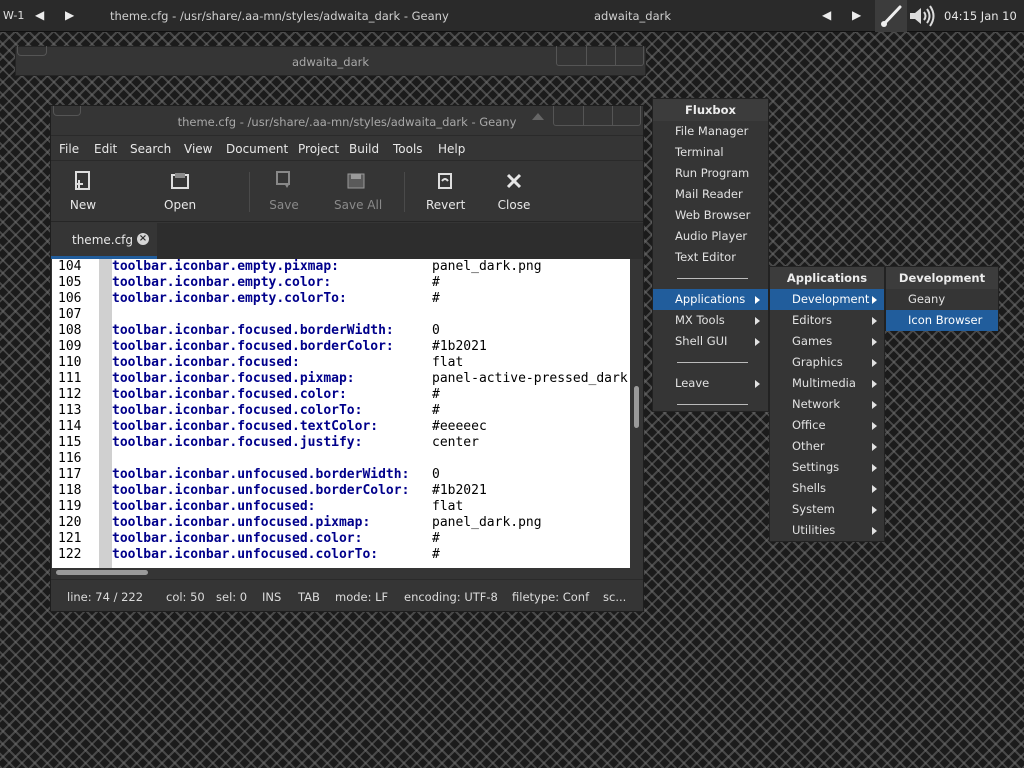 Image resolution: width=1024 pixels, height=768 pixels. What do you see at coordinates (827, 488) in the screenshot?
I see `menu-item-shells: Shells` at bounding box center [827, 488].